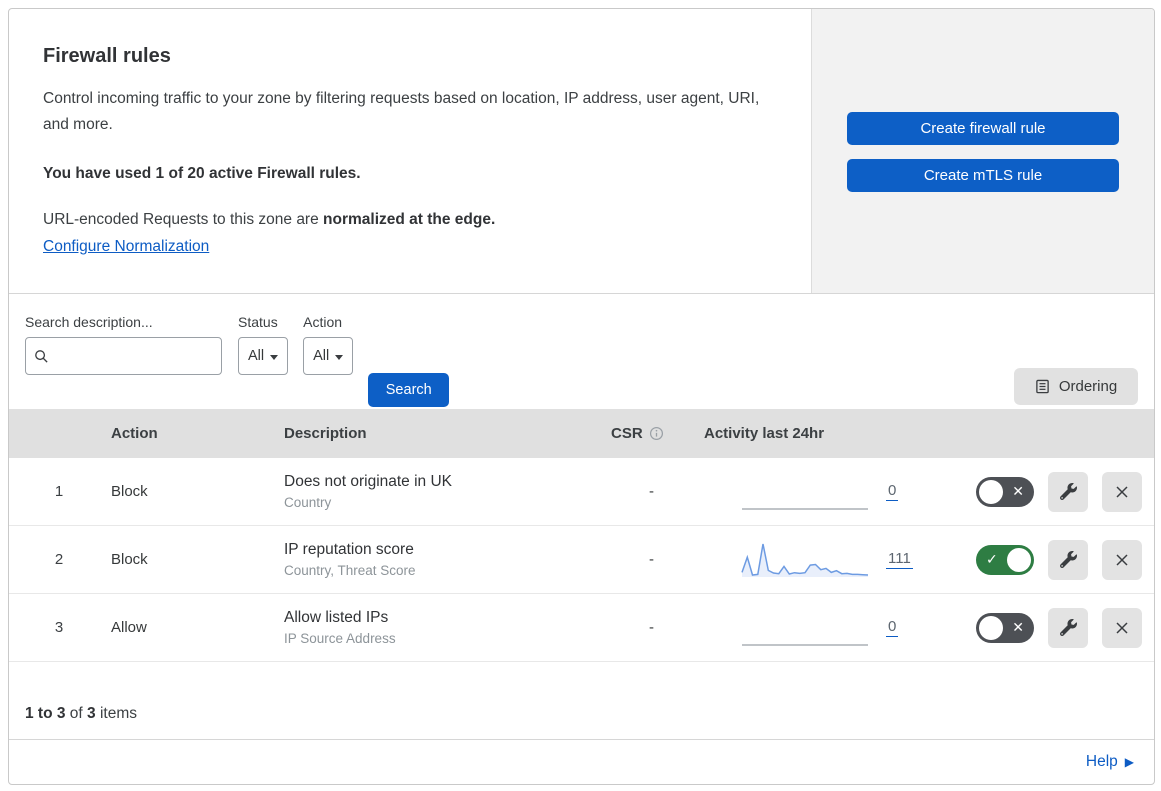 The image size is (1161, 791). I want to click on rule-criteria: IP Source Address, so click(340, 638).